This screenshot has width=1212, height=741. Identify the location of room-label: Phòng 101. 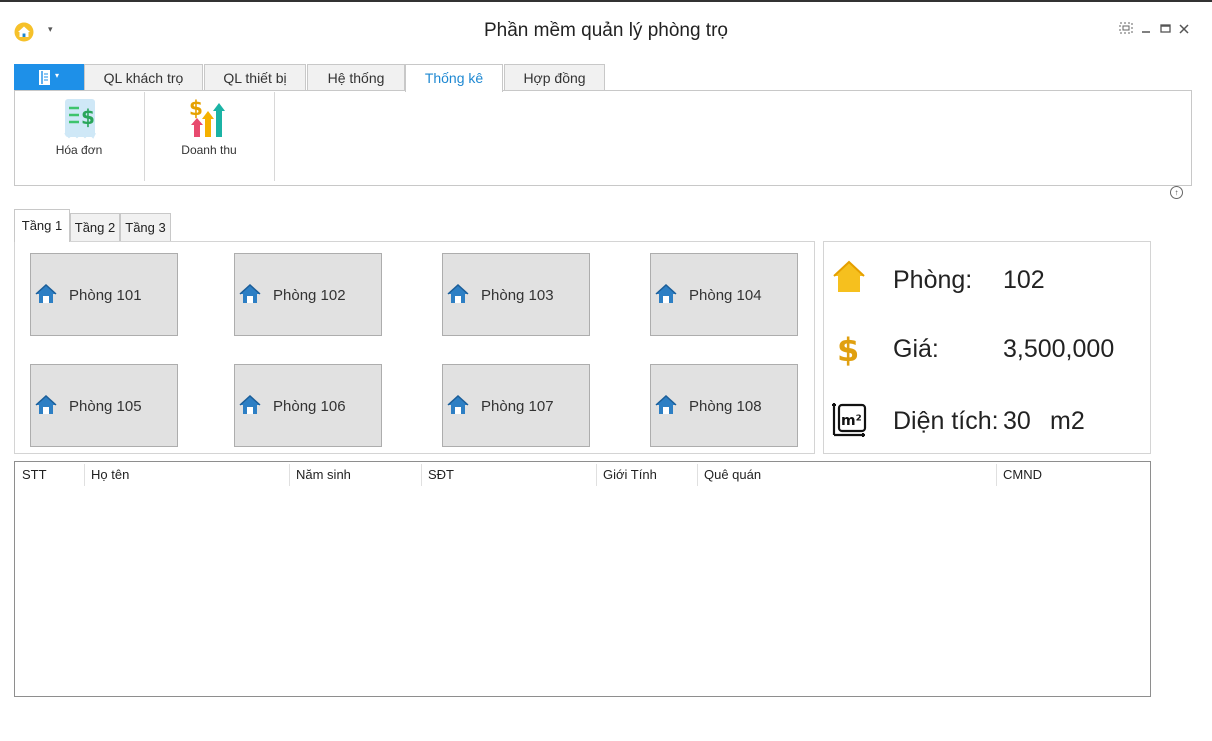
(105, 295).